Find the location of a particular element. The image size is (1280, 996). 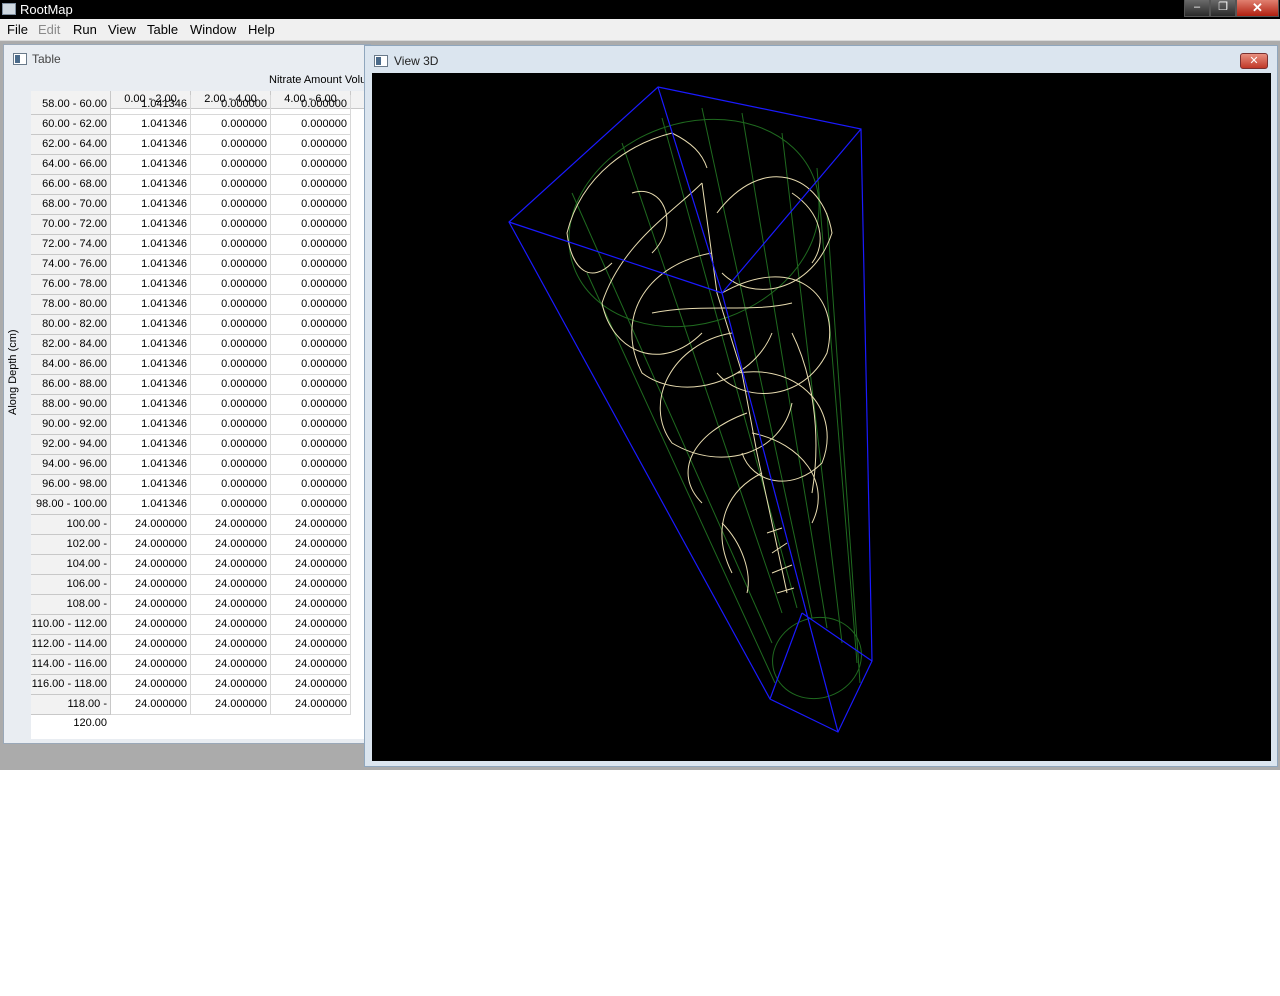

row-header: 74.00 - 76.00 is located at coordinates (71, 265).